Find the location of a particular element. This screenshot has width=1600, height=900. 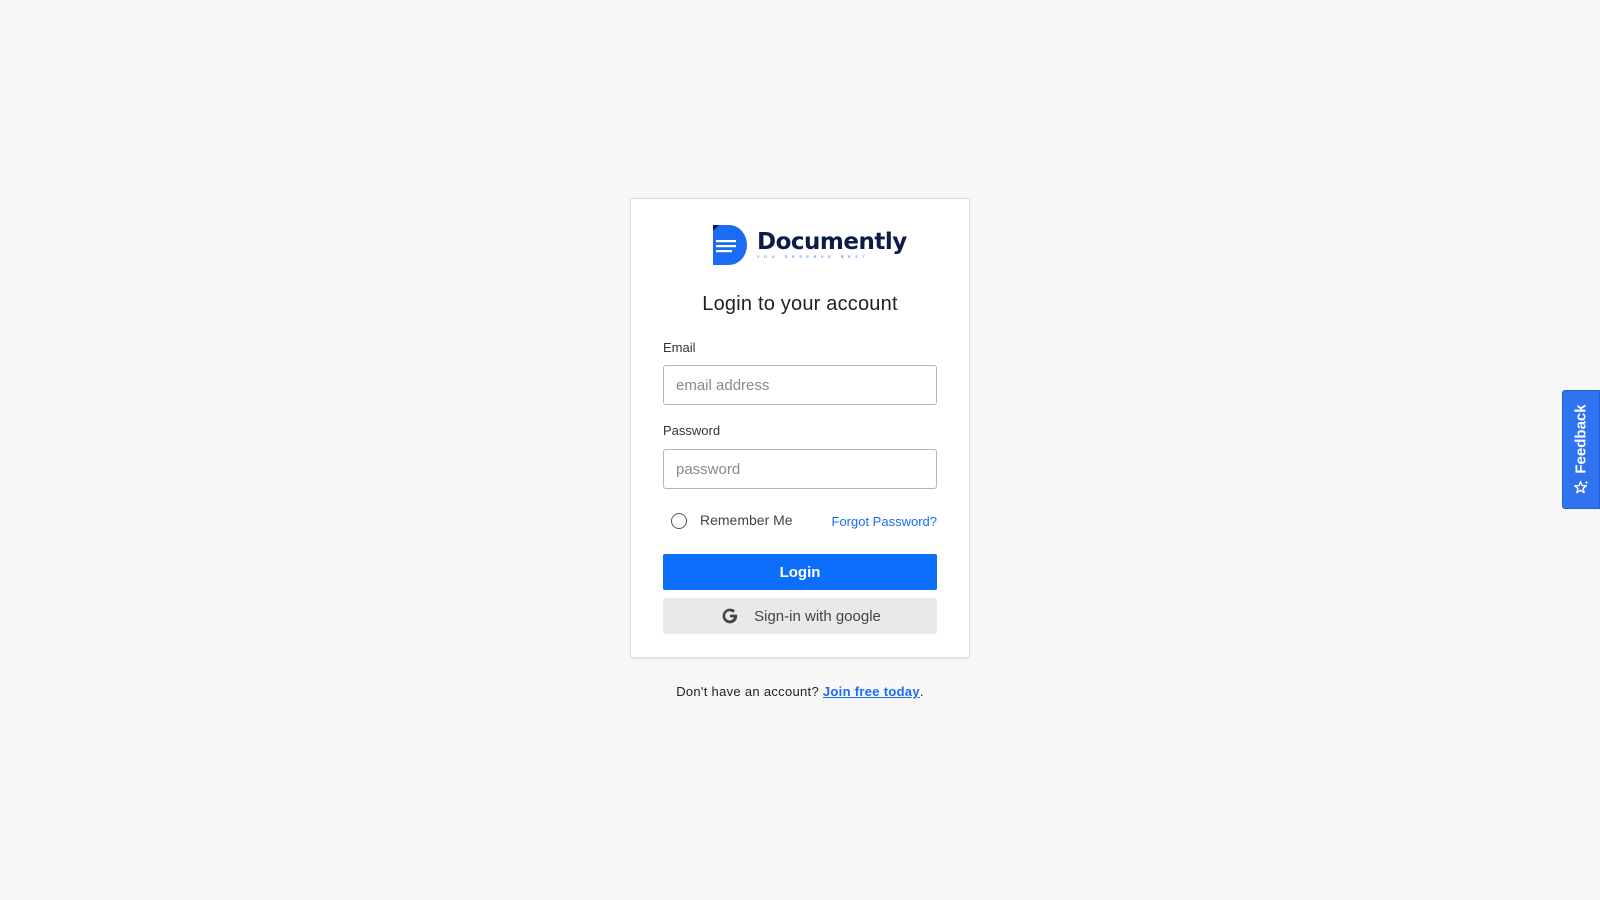

signup-text: Don't have an account? is located at coordinates (747, 691).